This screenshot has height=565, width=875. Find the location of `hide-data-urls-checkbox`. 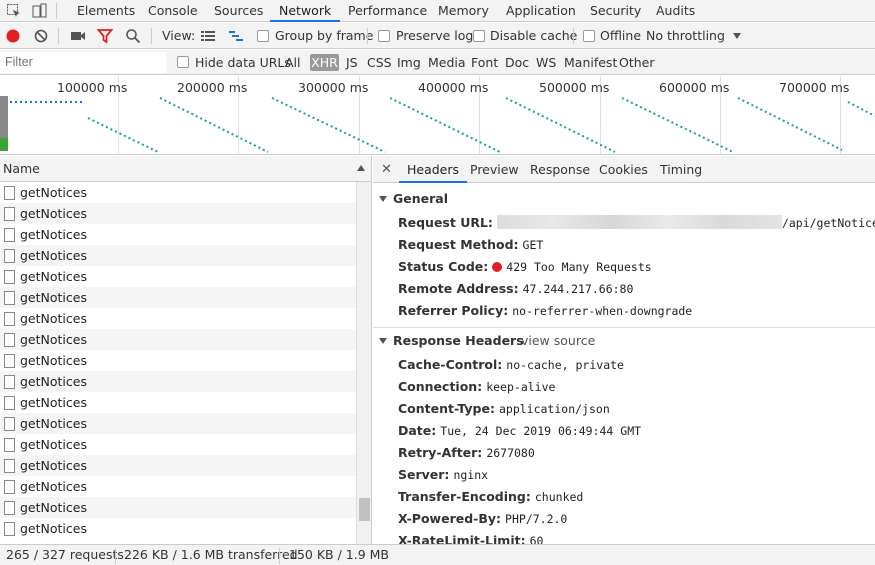

hide-data-urls-checkbox is located at coordinates (183, 62).